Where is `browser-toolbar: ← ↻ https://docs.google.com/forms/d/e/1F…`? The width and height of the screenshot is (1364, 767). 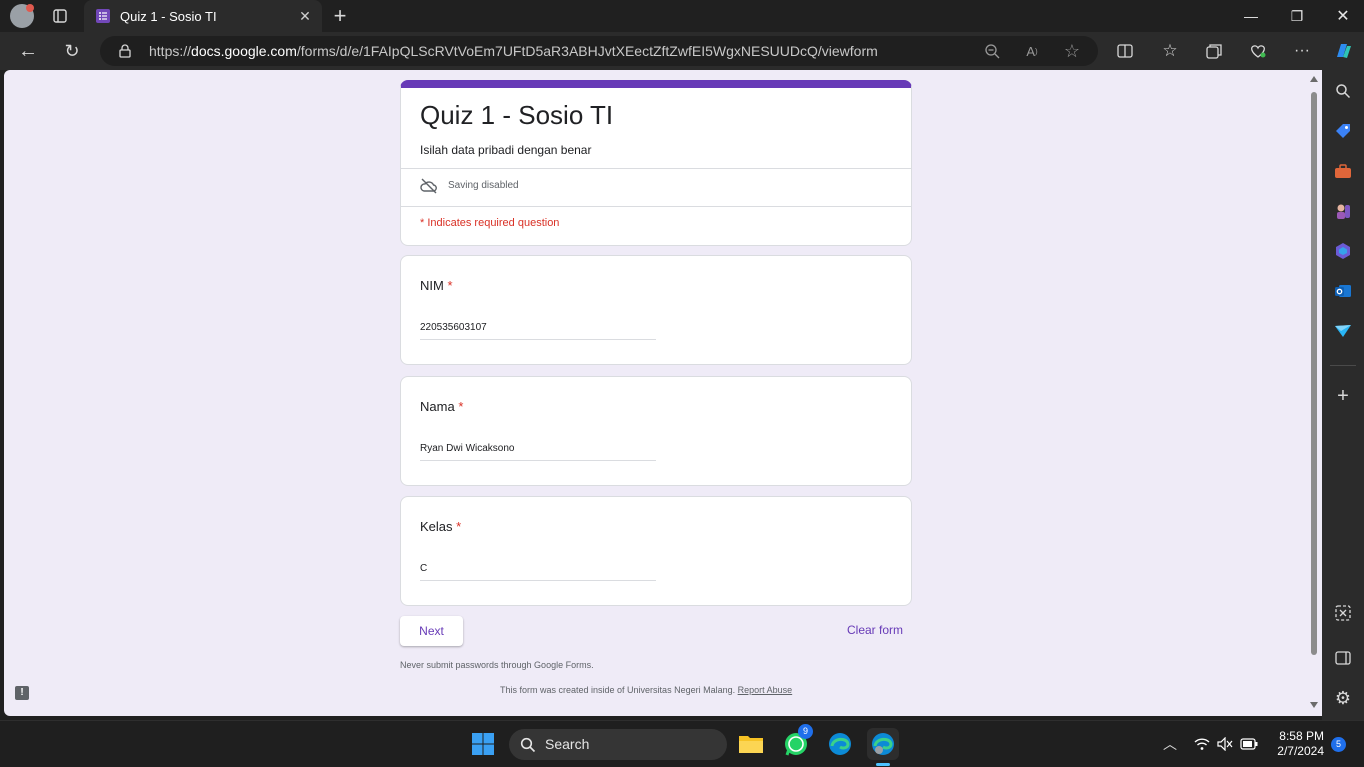 browser-toolbar: ← ↻ https://docs.google.com/forms/d/e/1F… is located at coordinates (682, 51).